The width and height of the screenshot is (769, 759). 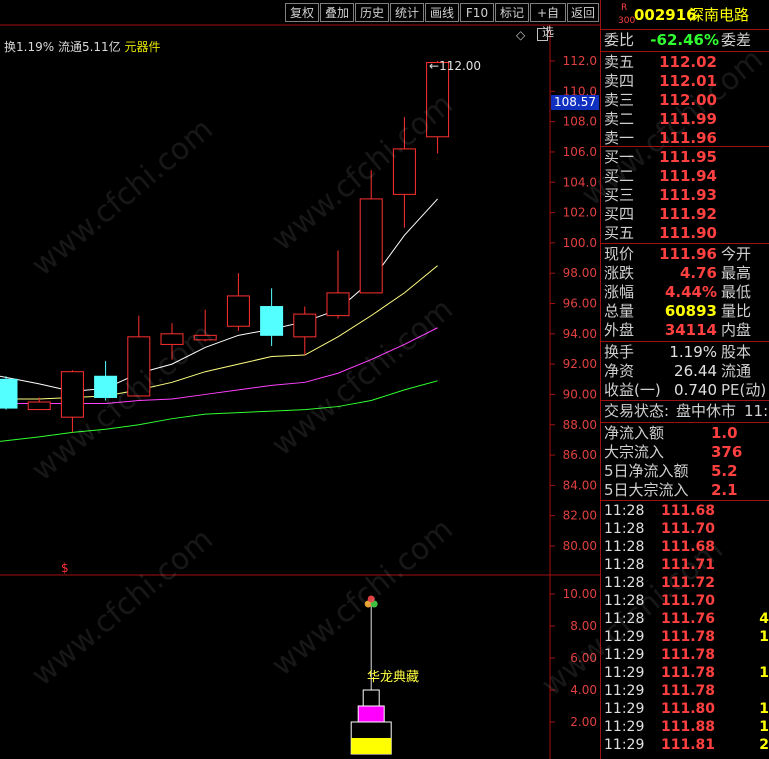 I want to click on tick-row: 11:28 111.72, so click(x=685, y=583).